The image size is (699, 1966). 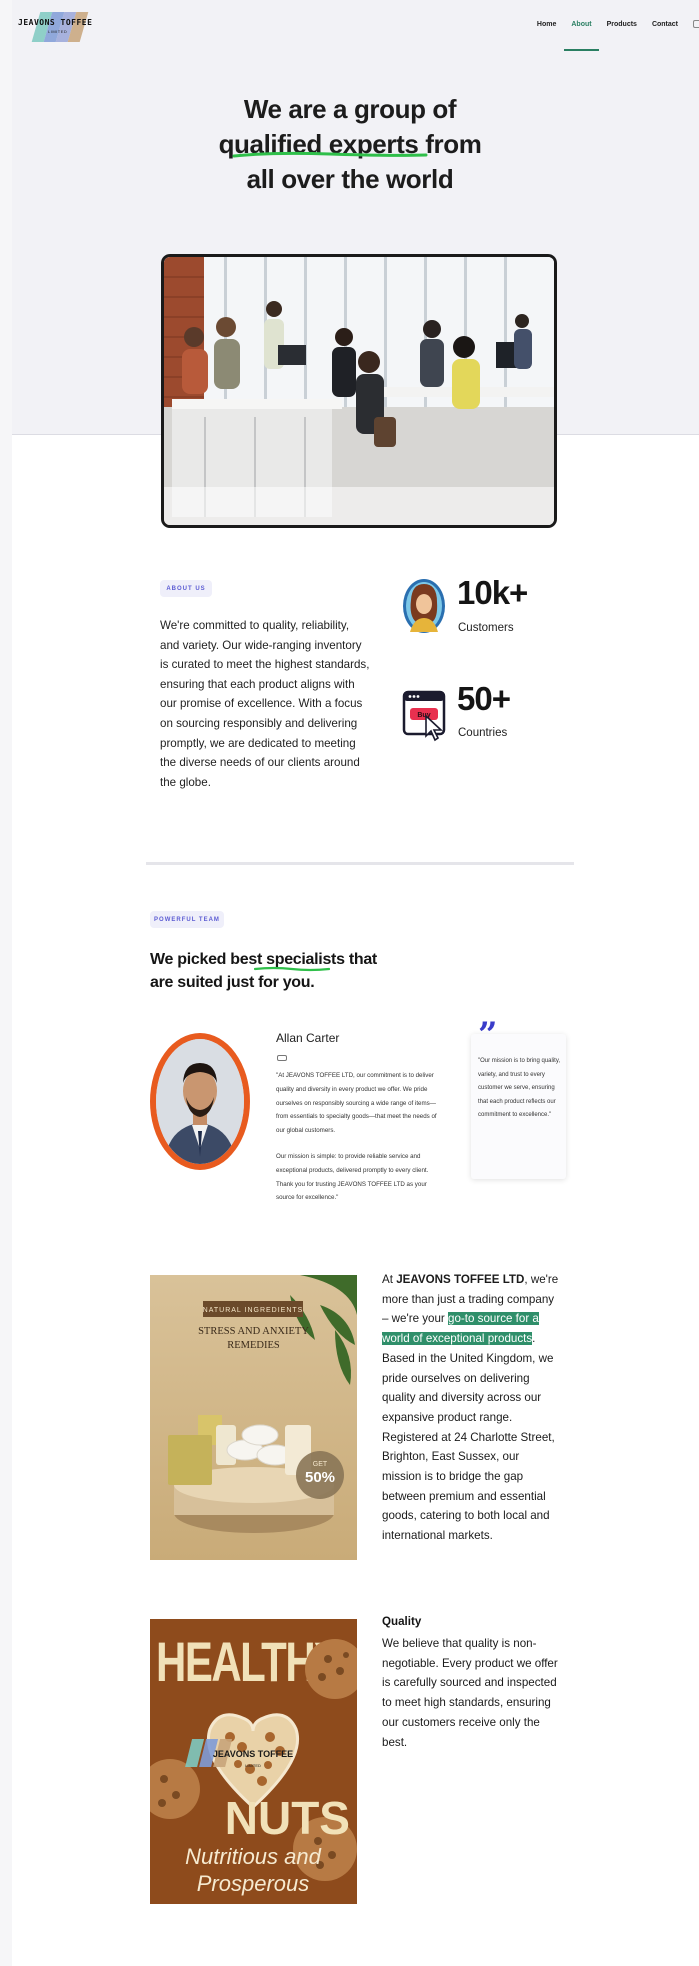 I want to click on team-member-linkedin-icon, so click(x=282, y=1058).